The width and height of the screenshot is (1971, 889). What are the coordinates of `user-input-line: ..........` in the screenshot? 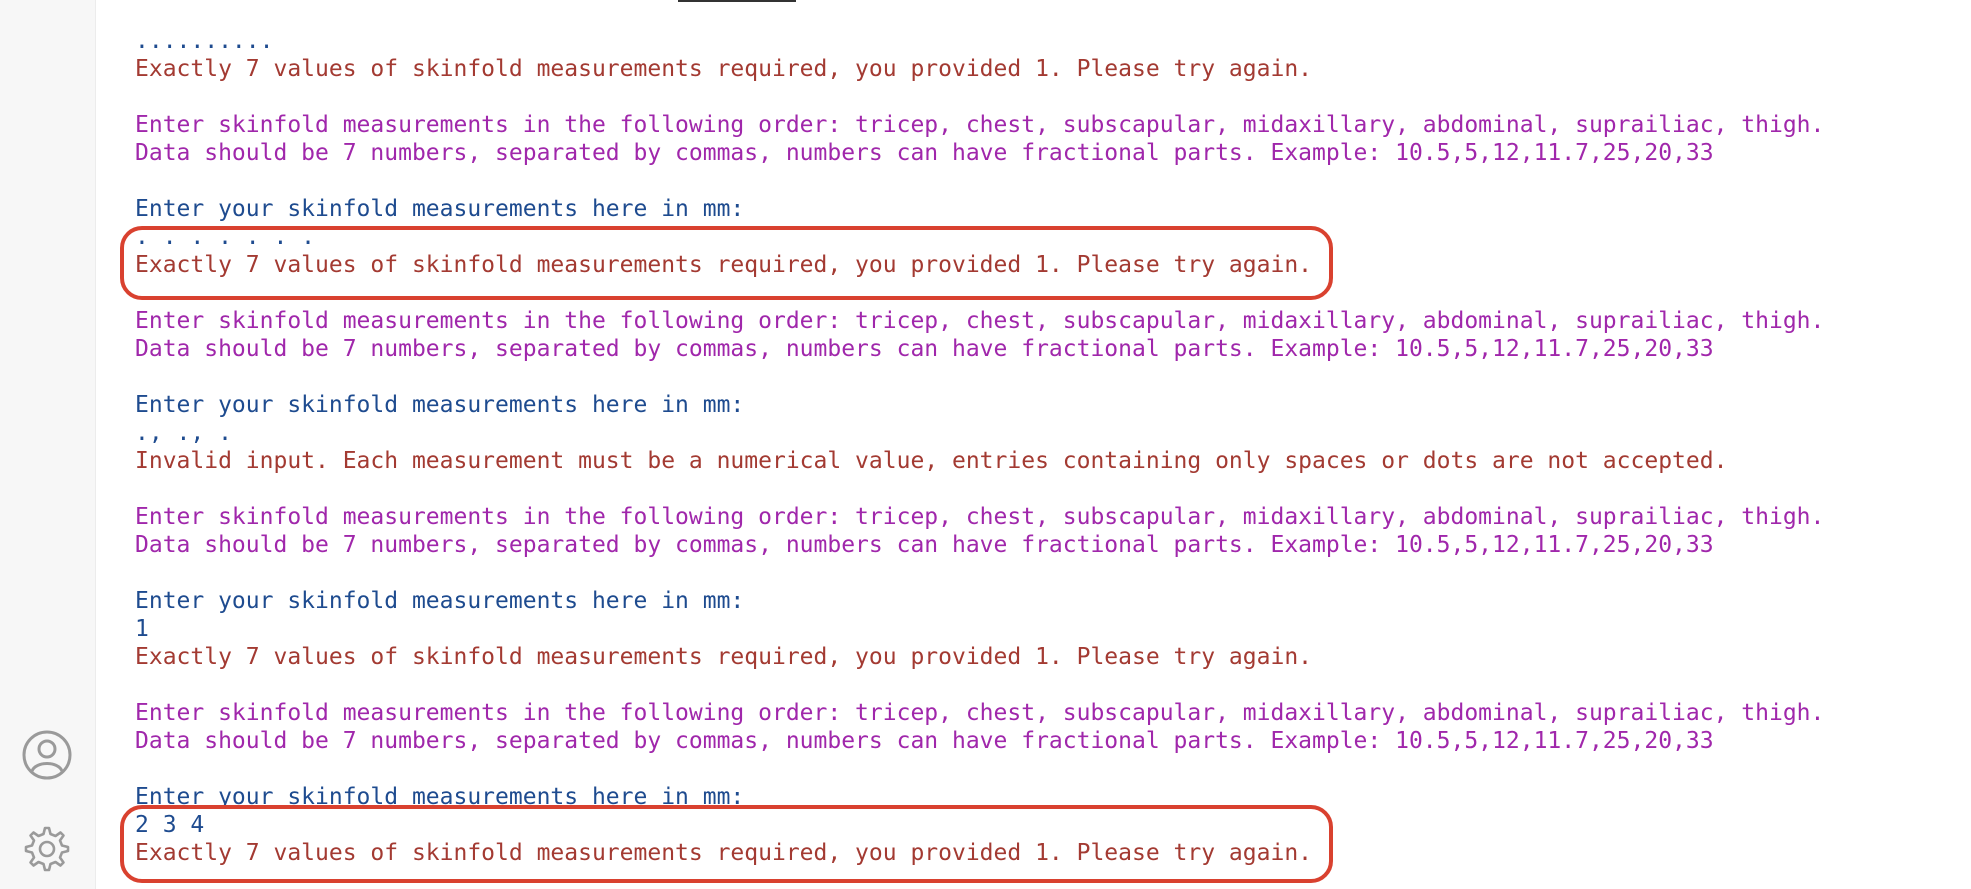 It's located at (204, 41).